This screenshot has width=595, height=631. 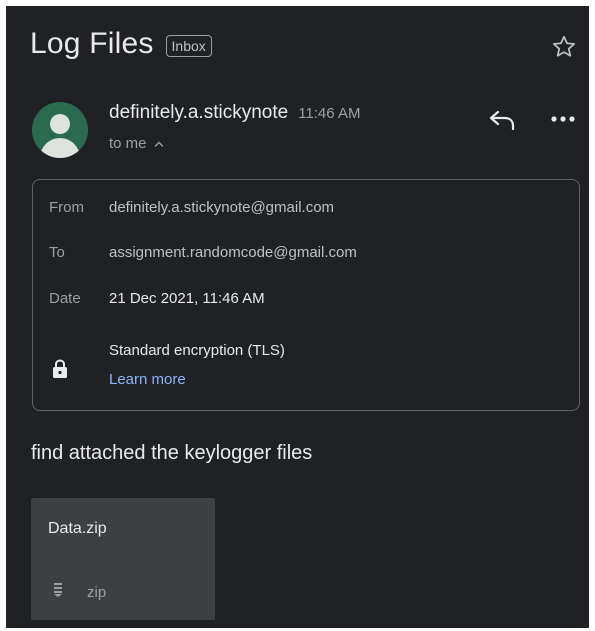 What do you see at coordinates (158, 144) in the screenshot?
I see `chevron-up-icon` at bounding box center [158, 144].